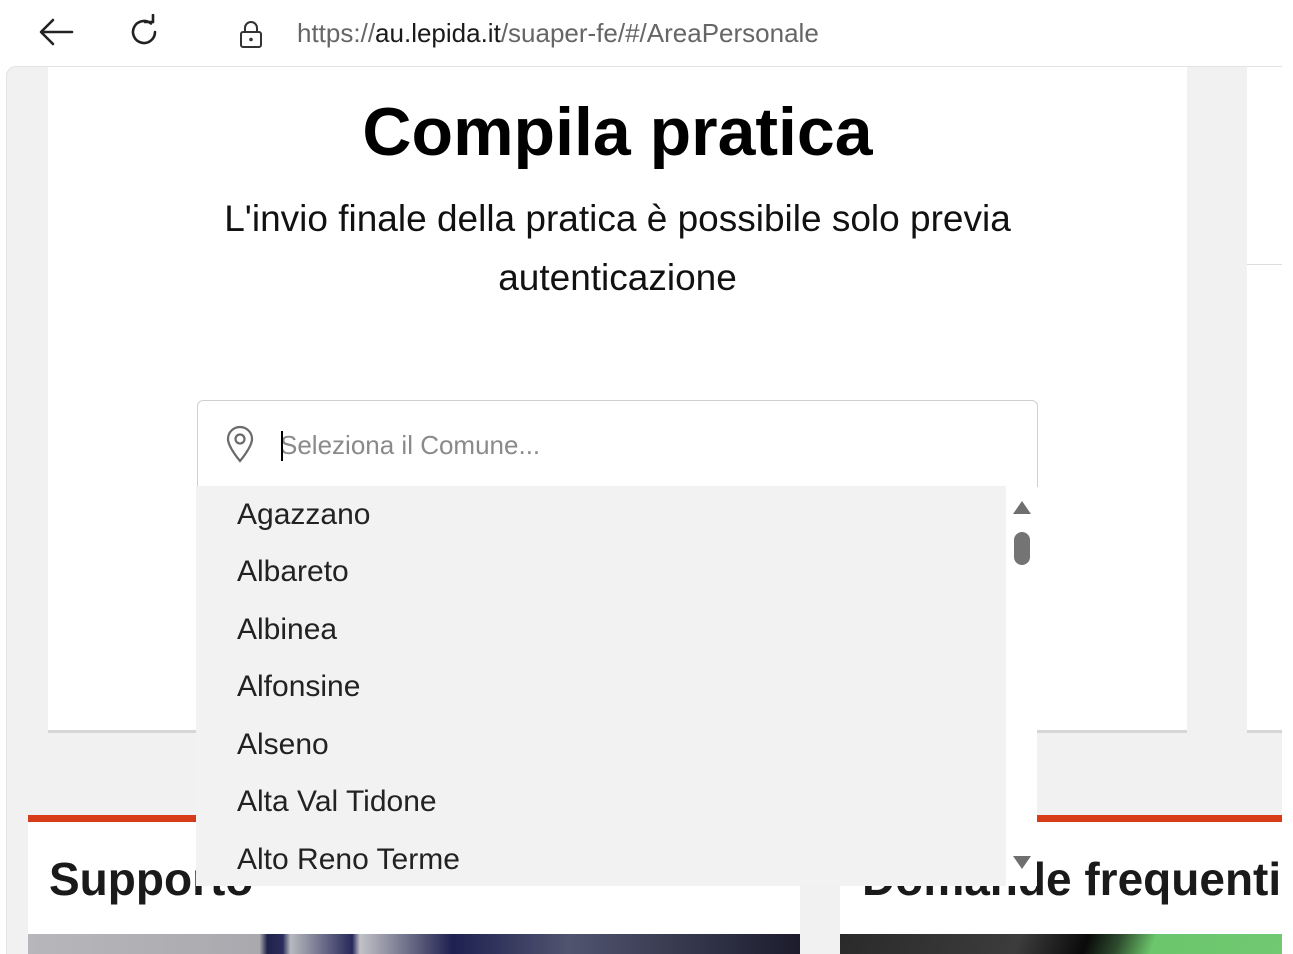 Image resolution: width=1293 pixels, height=954 pixels. I want to click on scrollbar-thumb, so click(1022, 548).